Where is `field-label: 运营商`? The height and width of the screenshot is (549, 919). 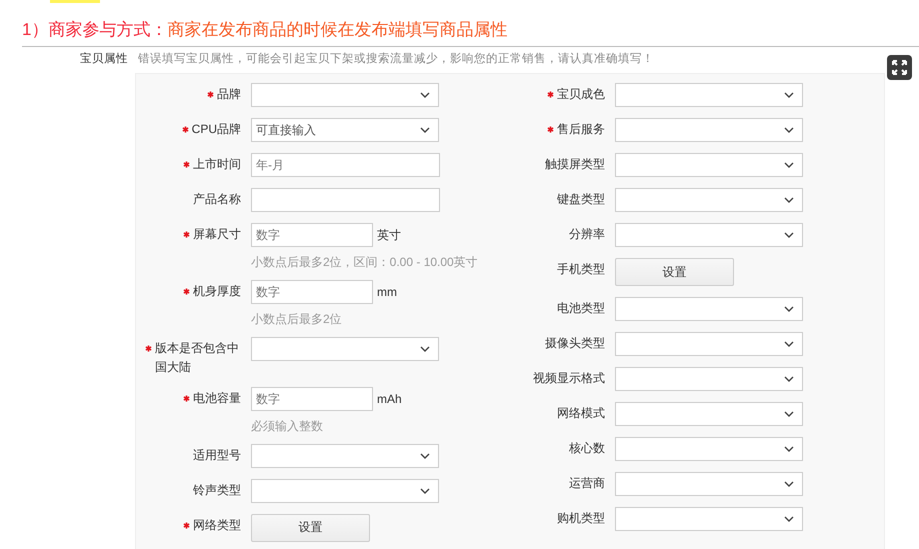 field-label: 运营商 is located at coordinates (586, 483).